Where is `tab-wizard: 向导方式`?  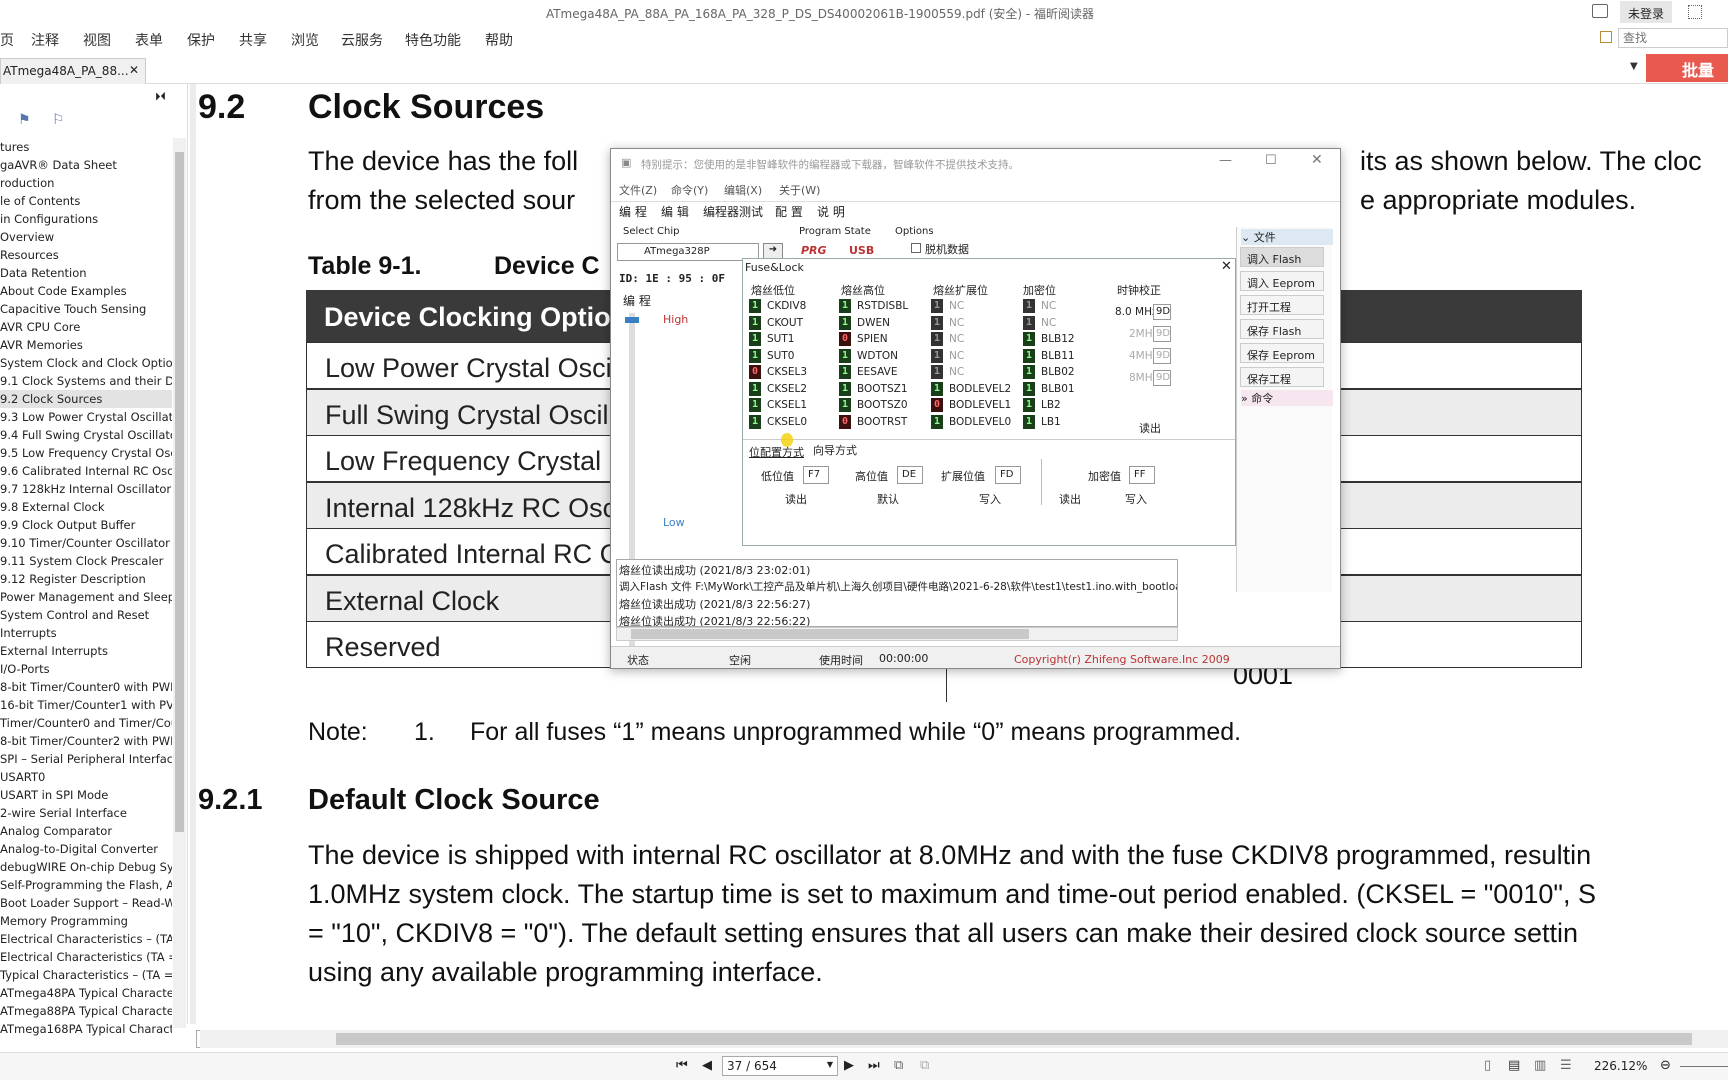
tab-wizard: 向导方式 is located at coordinates (835, 450).